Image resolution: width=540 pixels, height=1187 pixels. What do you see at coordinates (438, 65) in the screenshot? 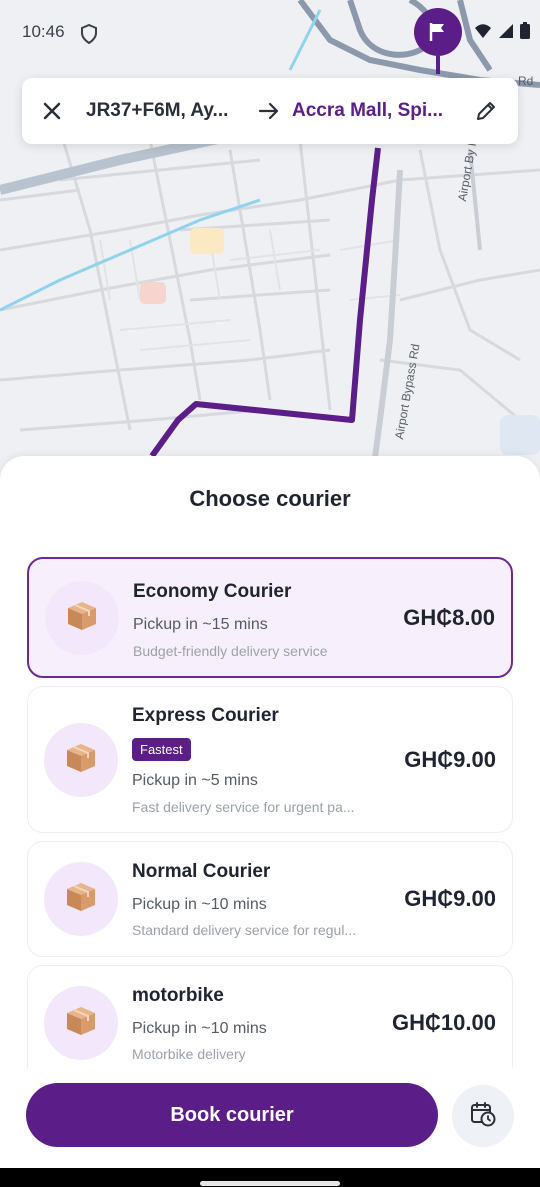
I see `marker-stem` at bounding box center [438, 65].